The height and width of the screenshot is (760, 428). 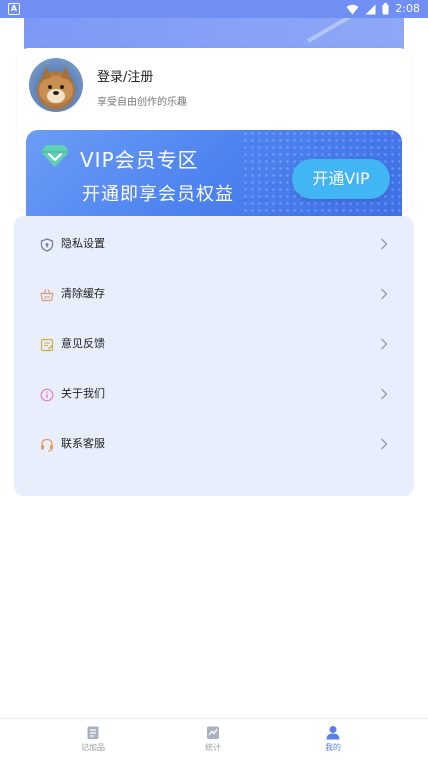 I want to click on chart-icon, so click(x=213, y=732).